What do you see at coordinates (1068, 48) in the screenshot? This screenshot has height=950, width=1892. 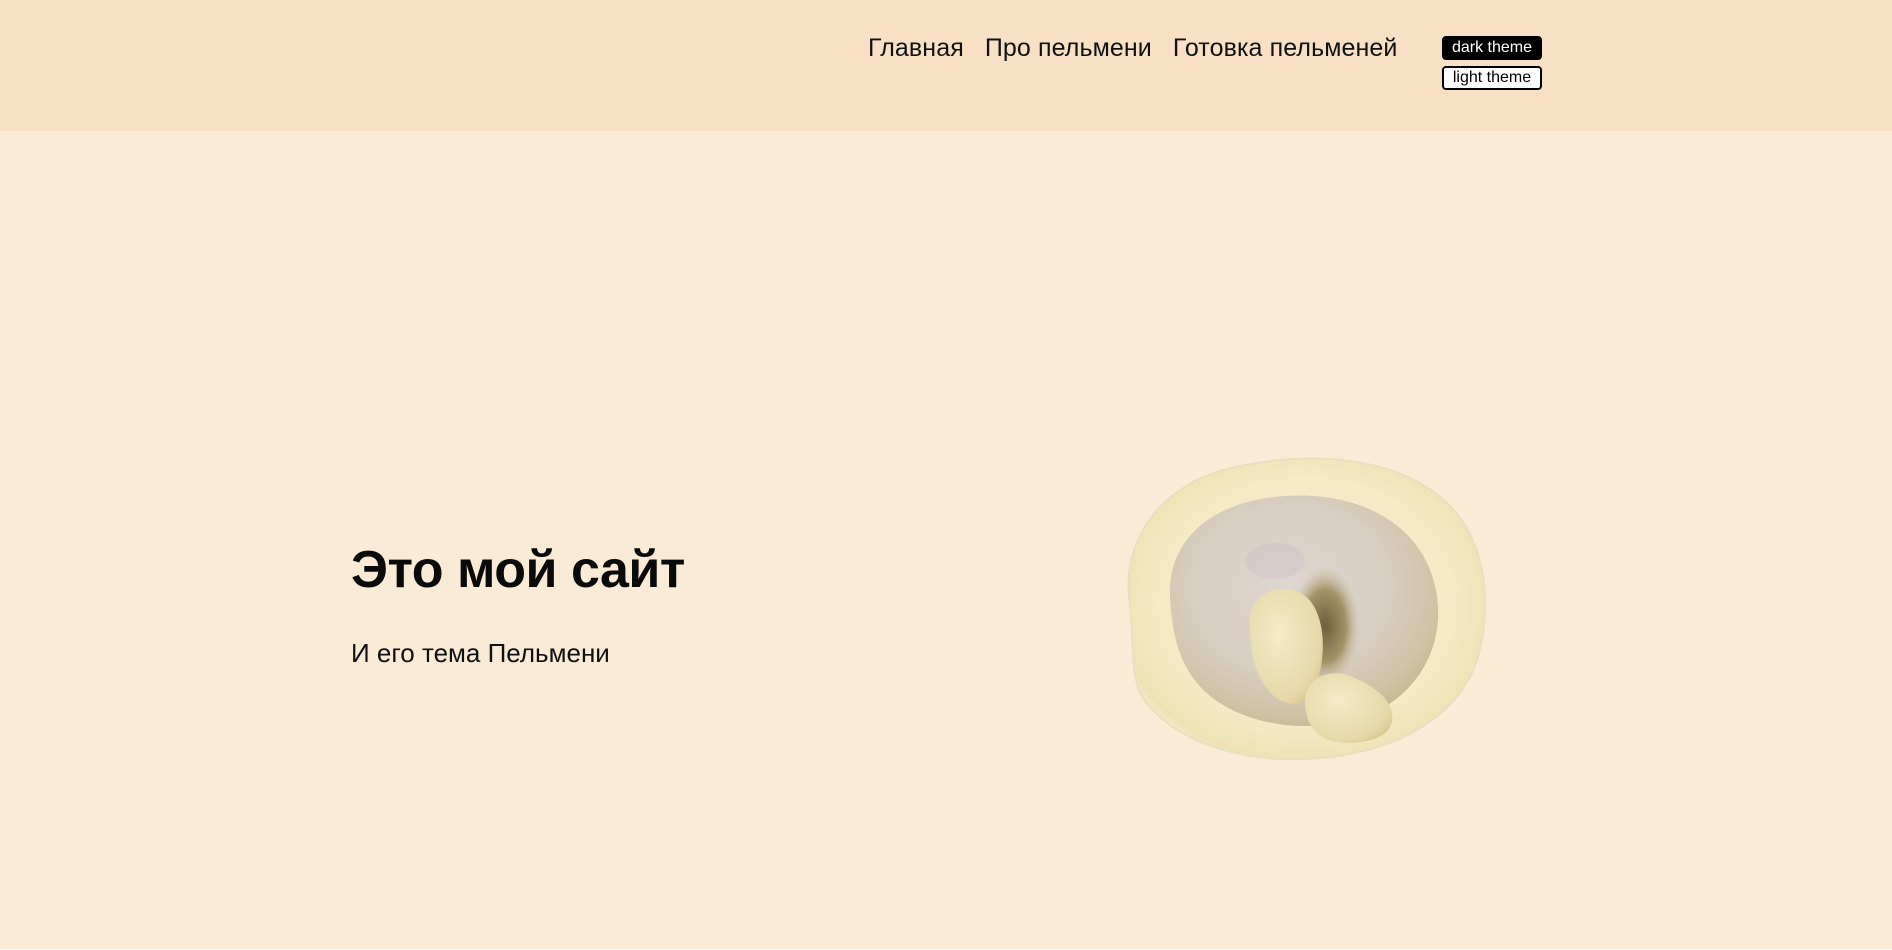 I see `nav-link-about-pelmeni: Про пельмени` at bounding box center [1068, 48].